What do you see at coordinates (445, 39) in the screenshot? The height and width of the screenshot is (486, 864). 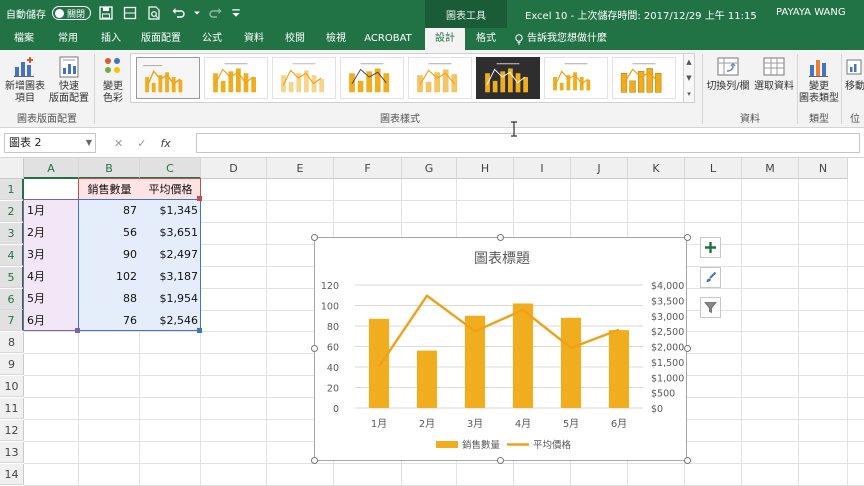 I see `tab-design: 設計` at bounding box center [445, 39].